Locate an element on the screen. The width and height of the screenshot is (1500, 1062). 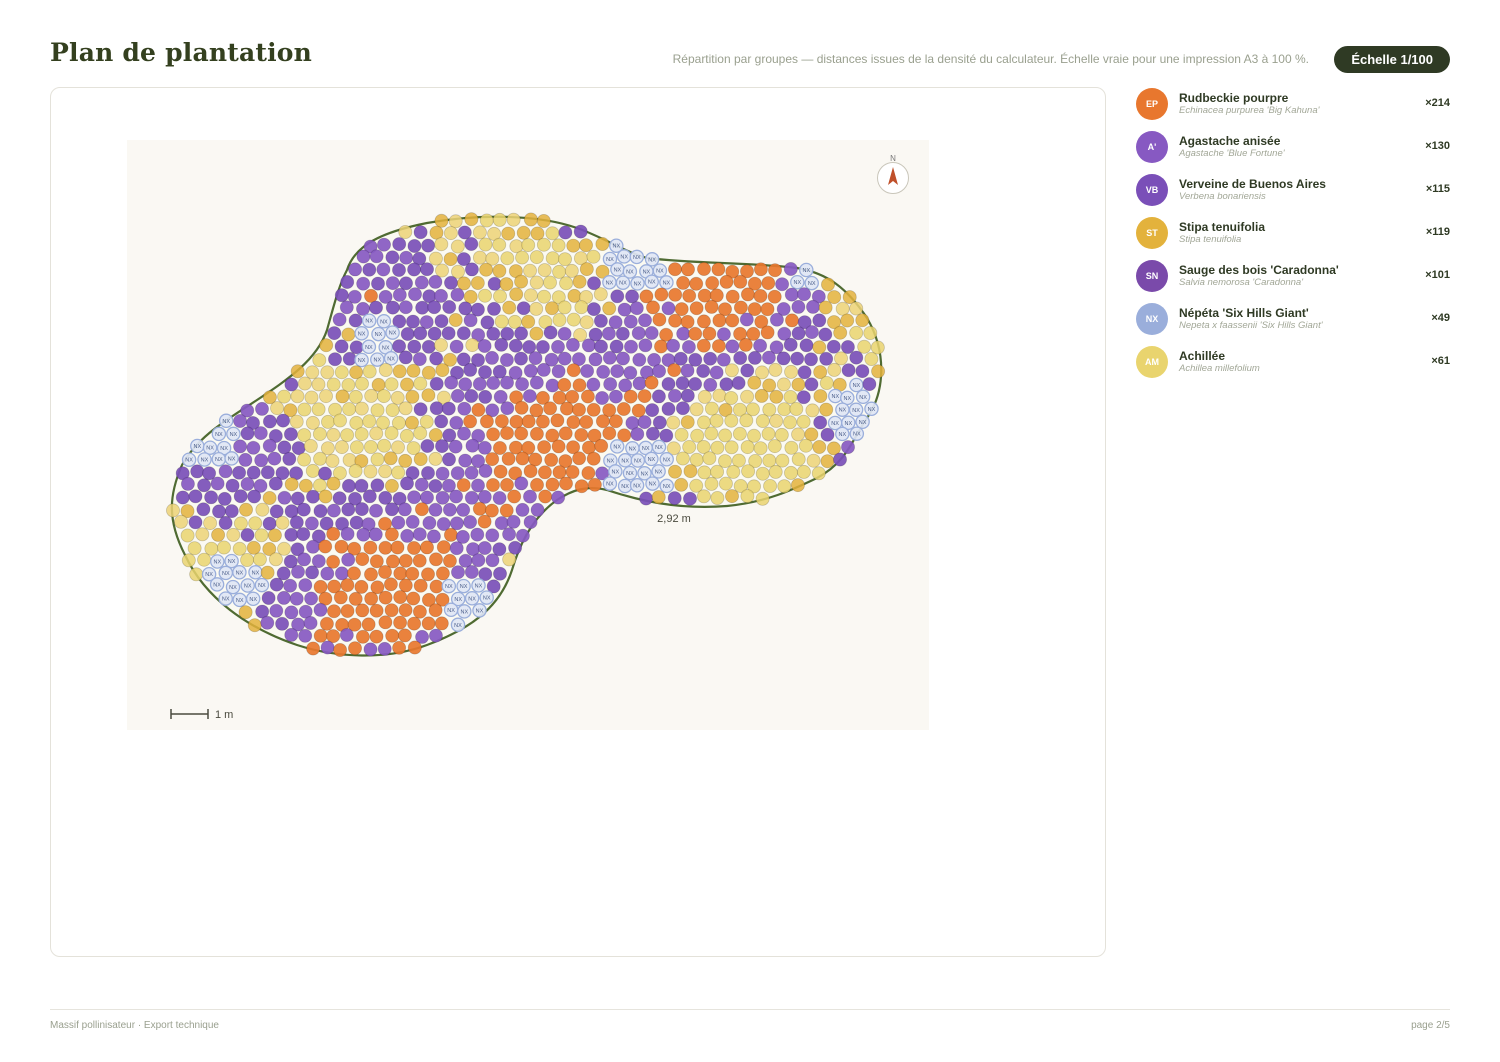
legend-count: ×101 is located at coordinates (1437, 275).